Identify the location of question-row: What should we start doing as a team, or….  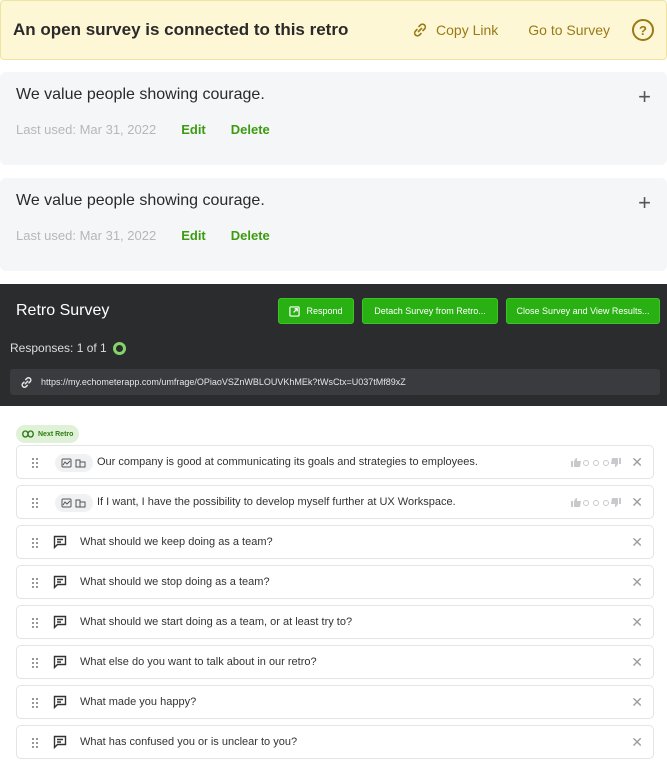
(335, 622).